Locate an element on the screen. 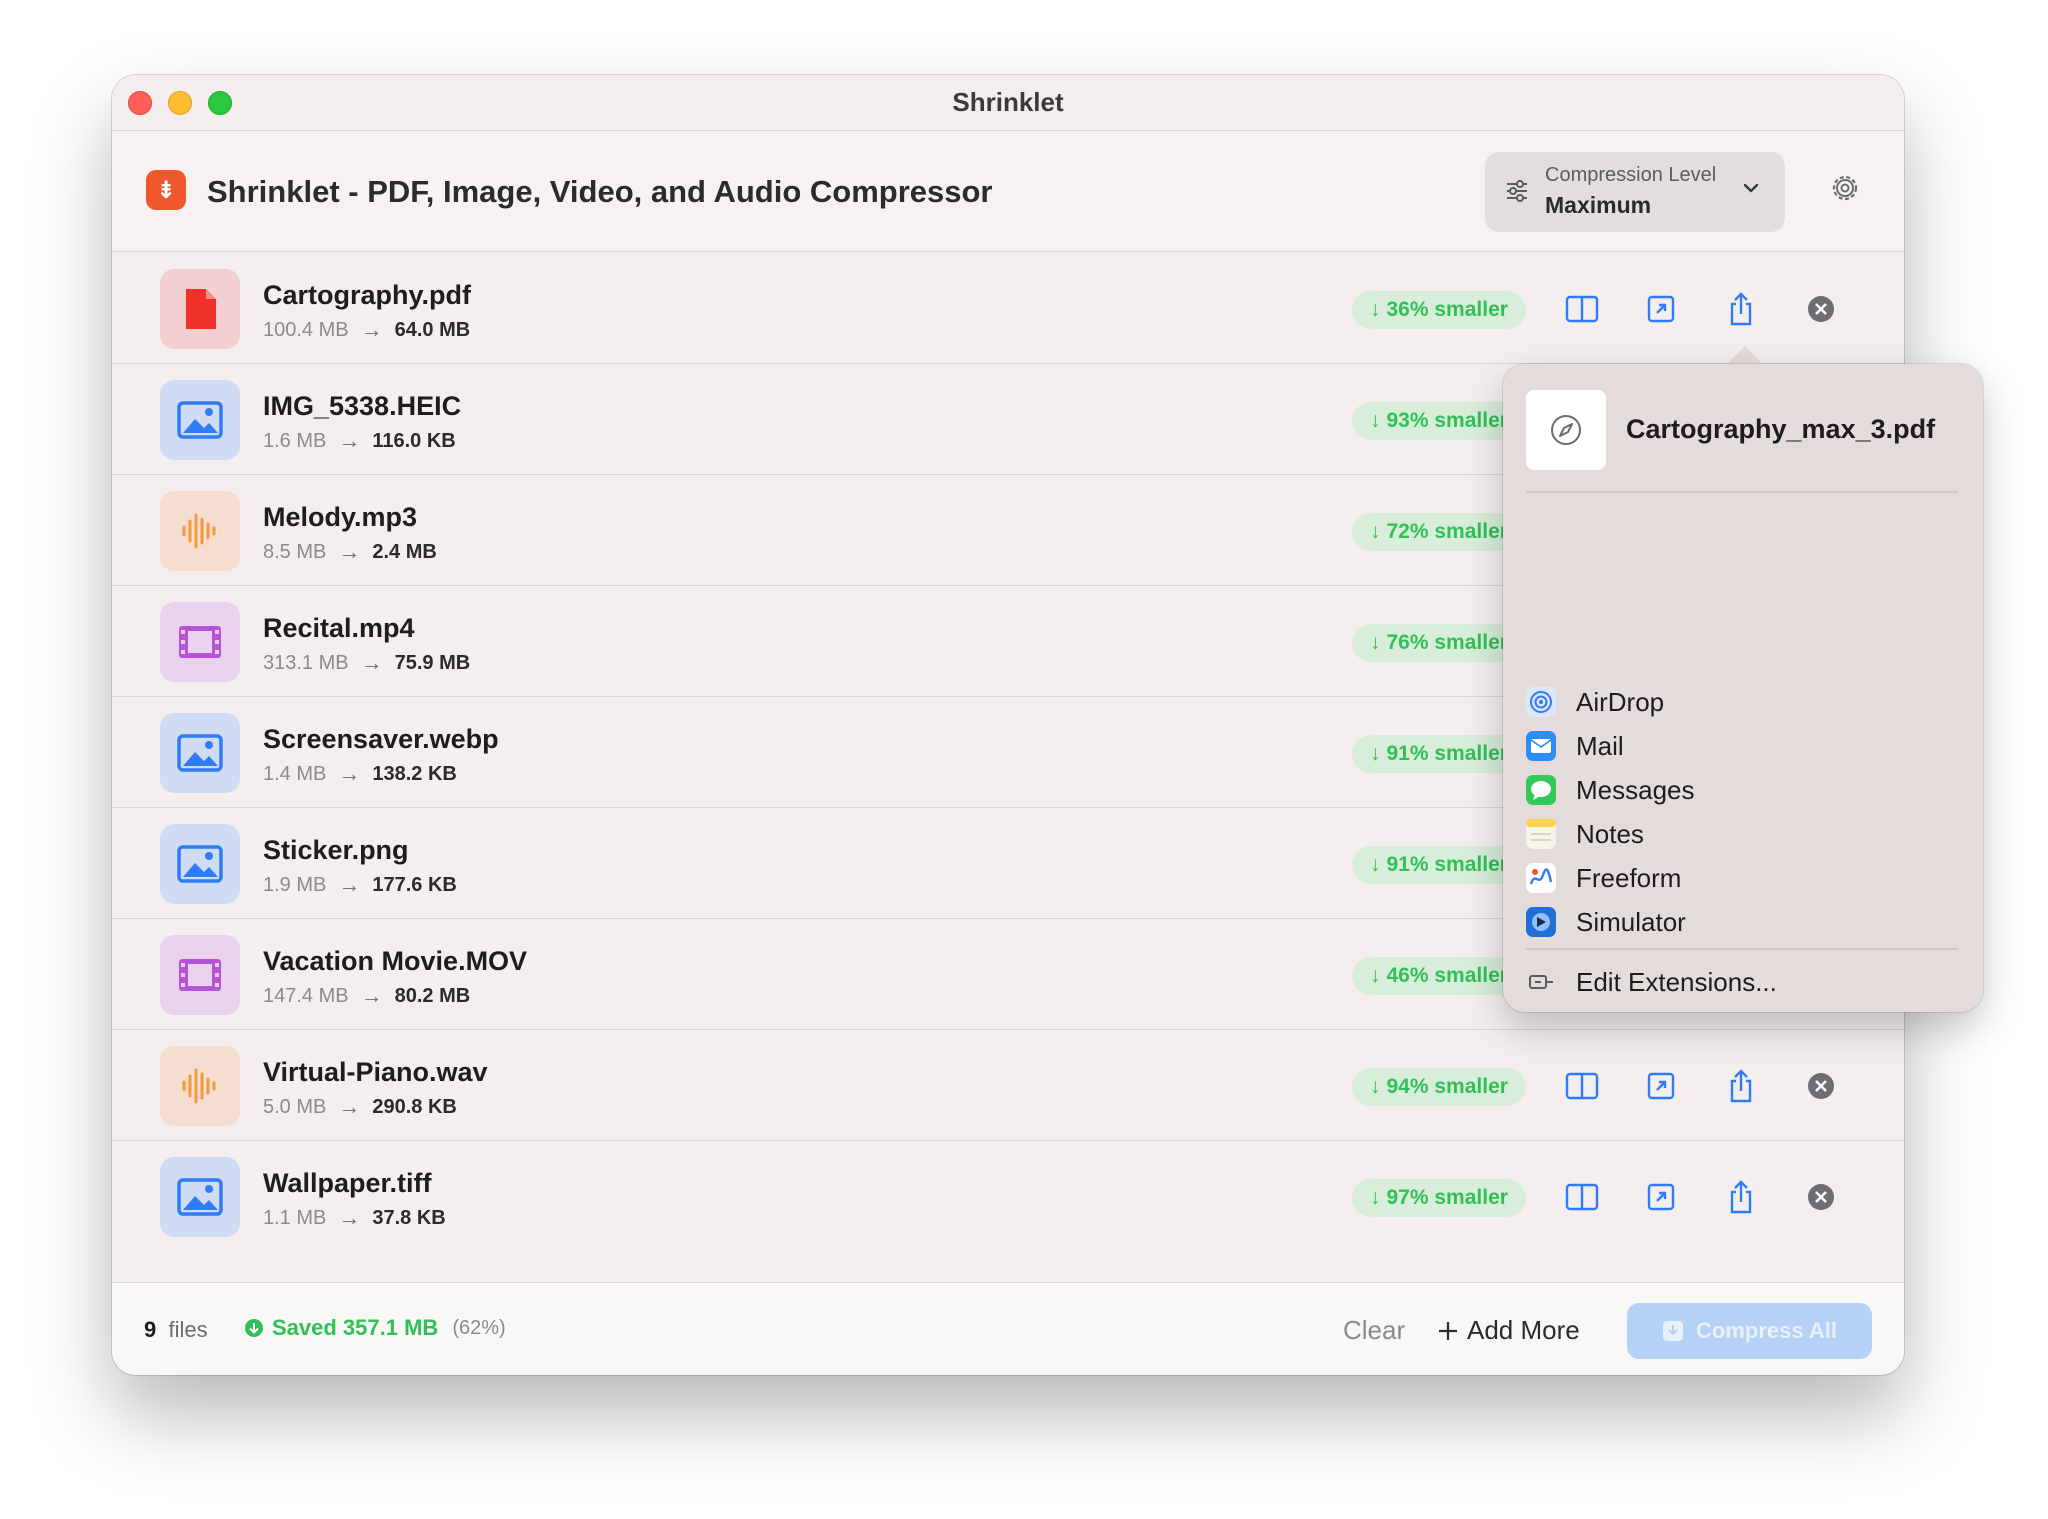  sliders-icon is located at coordinates (1517, 191).